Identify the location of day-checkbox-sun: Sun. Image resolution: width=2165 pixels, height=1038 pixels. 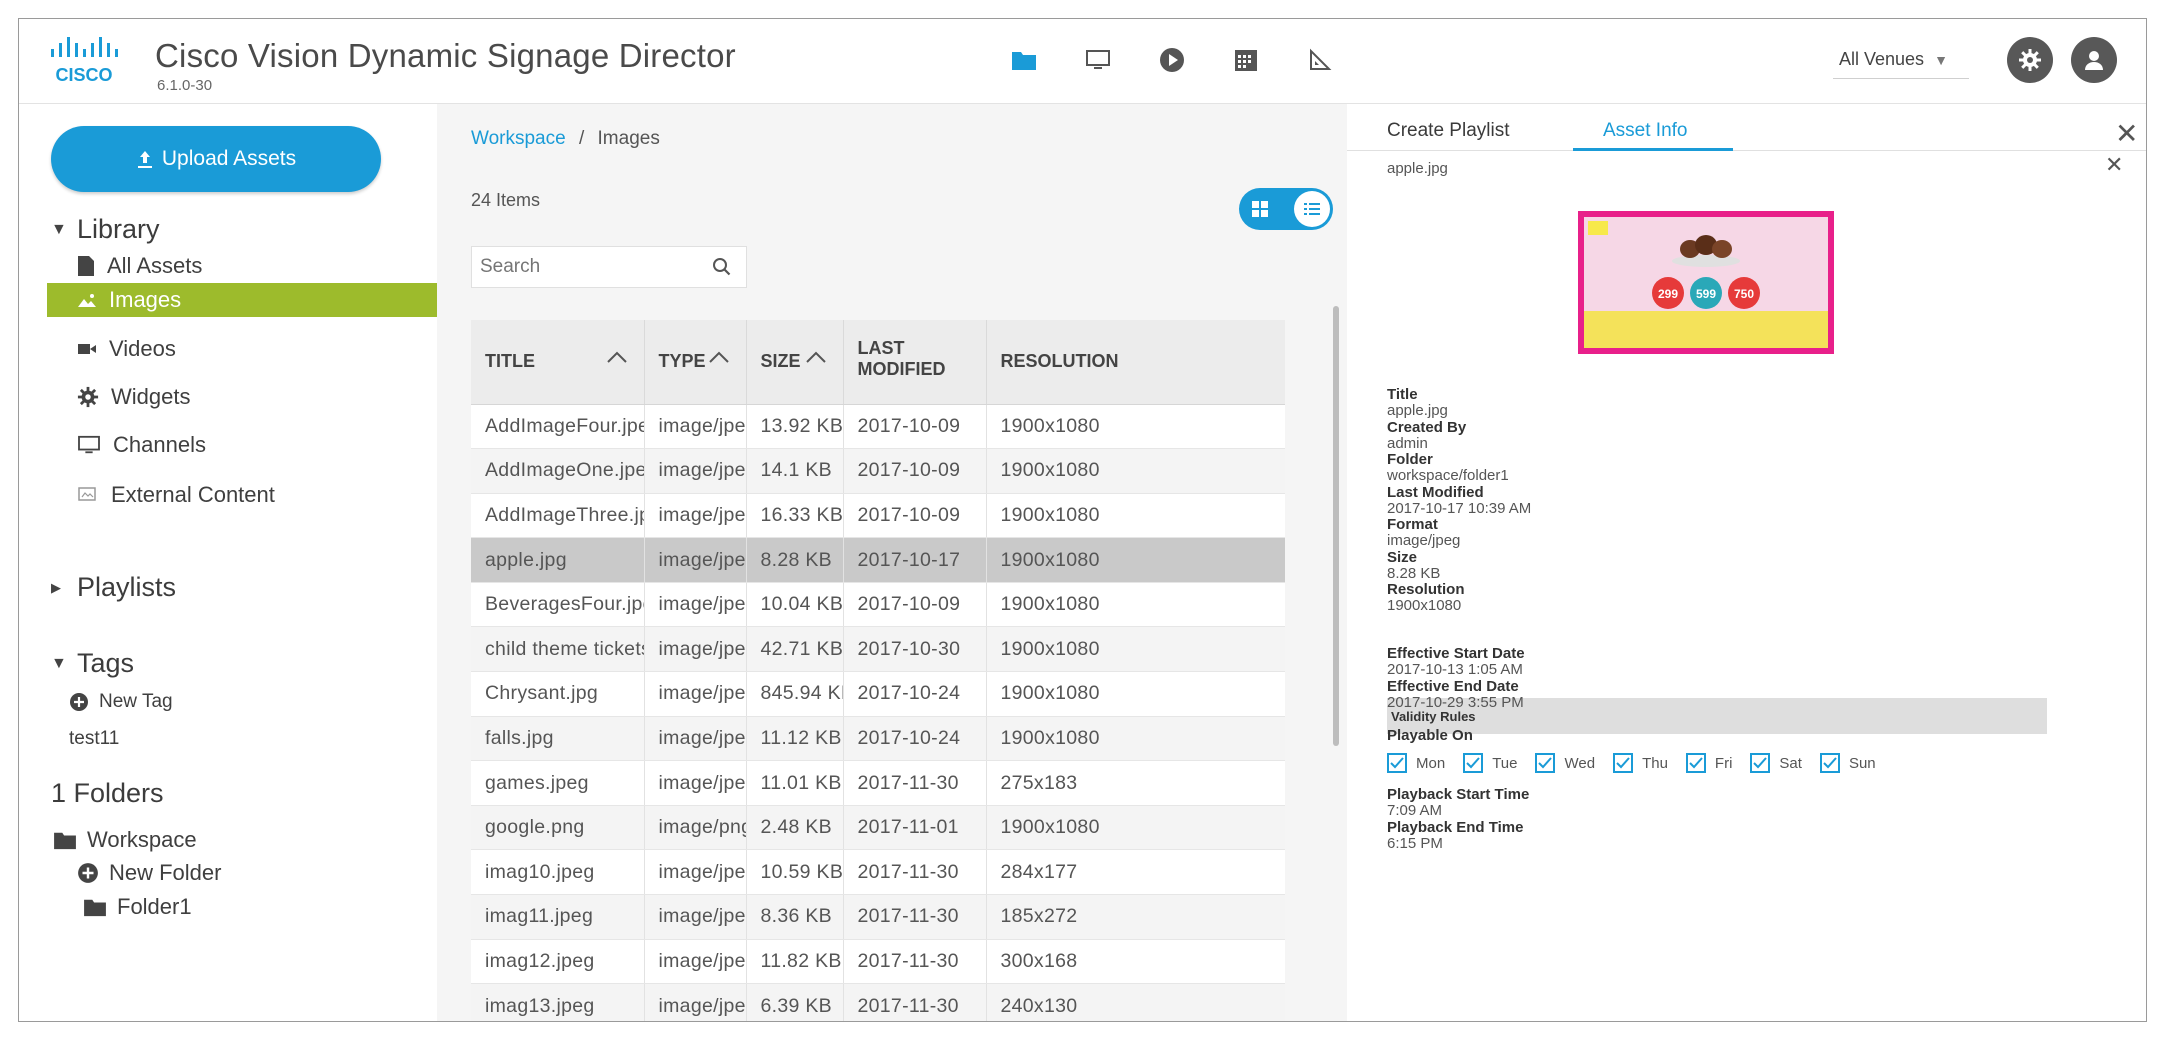
(1847, 763).